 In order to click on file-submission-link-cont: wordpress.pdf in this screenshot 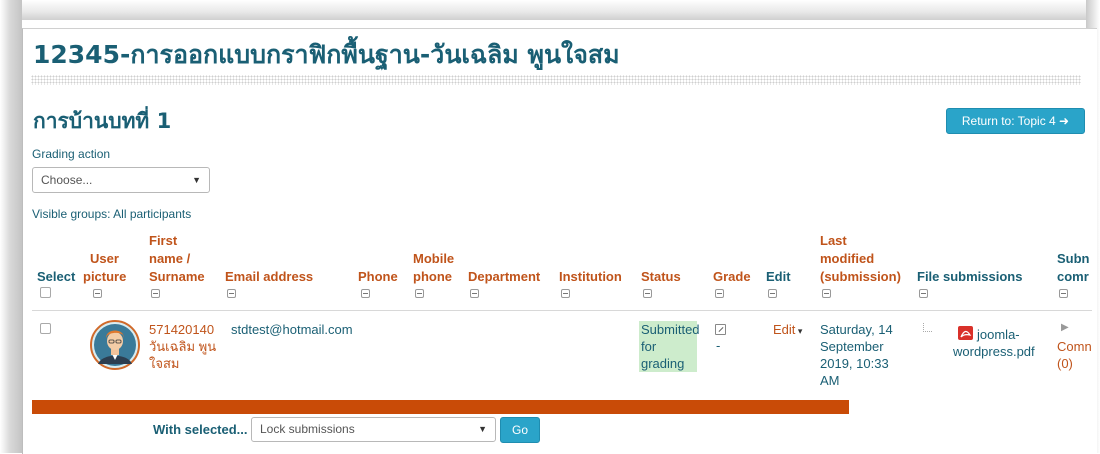, I will do `click(994, 351)`.